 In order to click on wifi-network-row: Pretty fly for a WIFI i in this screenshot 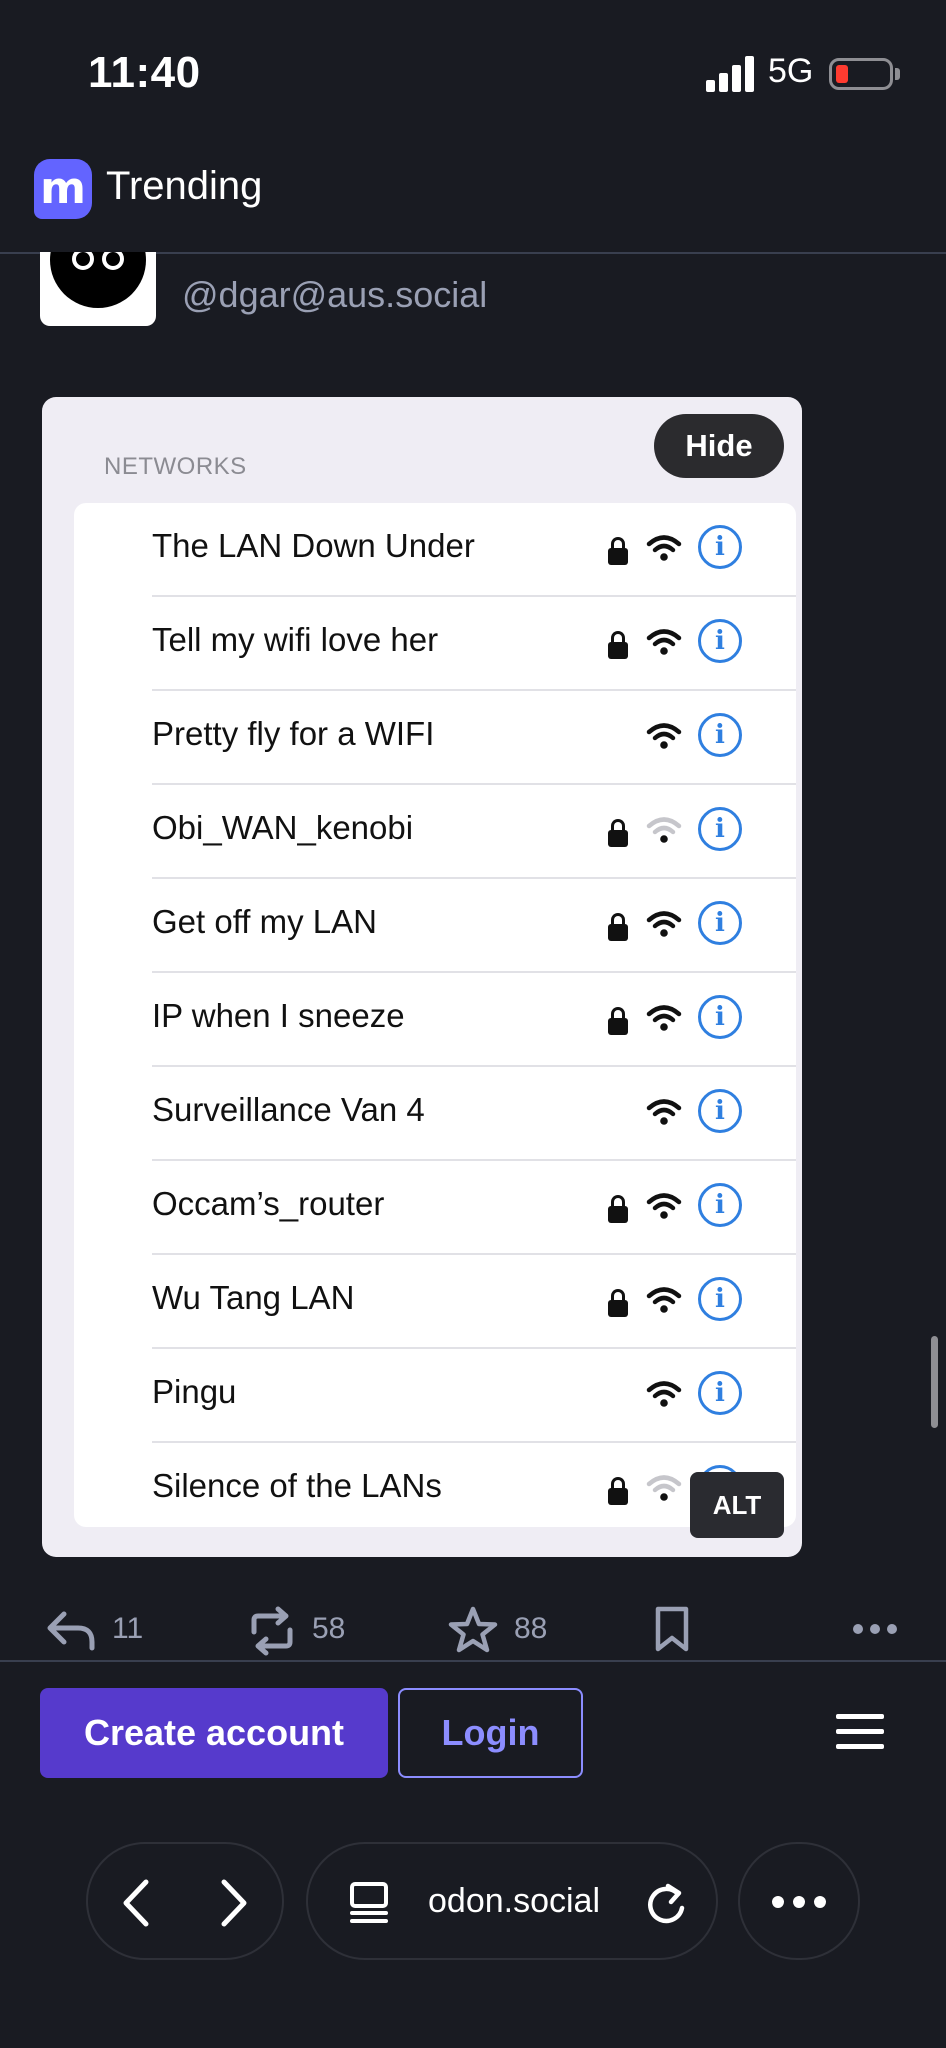, I will do `click(435, 738)`.